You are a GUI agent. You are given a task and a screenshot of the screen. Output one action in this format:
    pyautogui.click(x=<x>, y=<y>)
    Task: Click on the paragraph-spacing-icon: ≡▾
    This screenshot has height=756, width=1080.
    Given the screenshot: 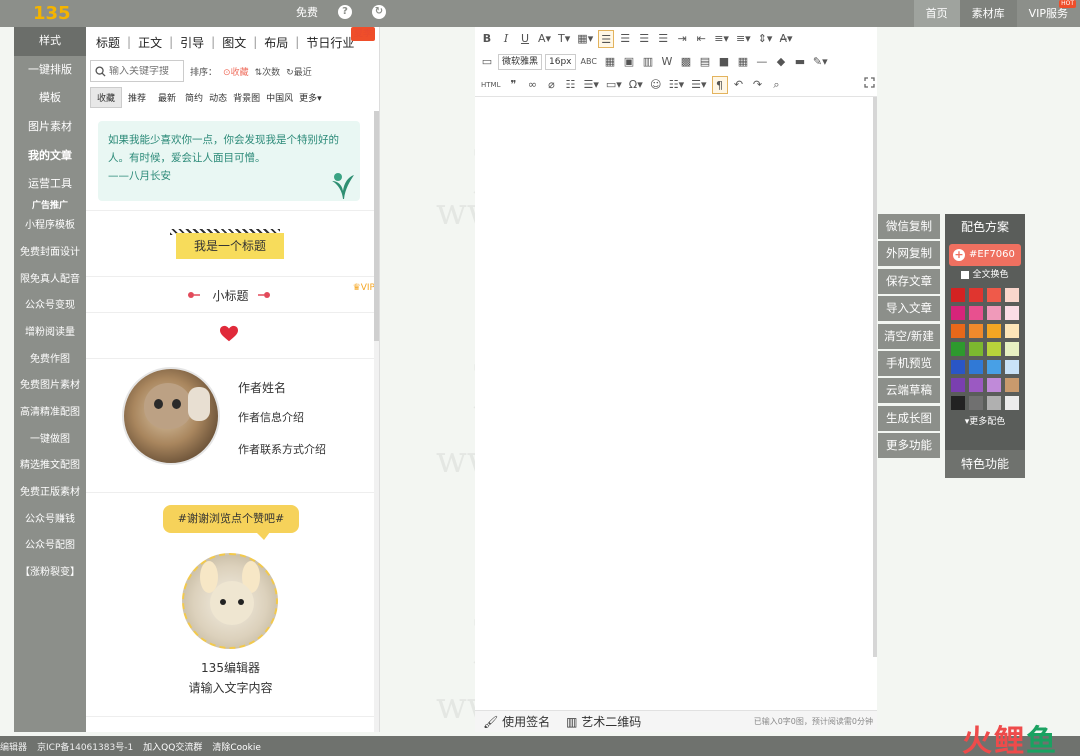 What is the action you would take?
    pyautogui.click(x=743, y=39)
    